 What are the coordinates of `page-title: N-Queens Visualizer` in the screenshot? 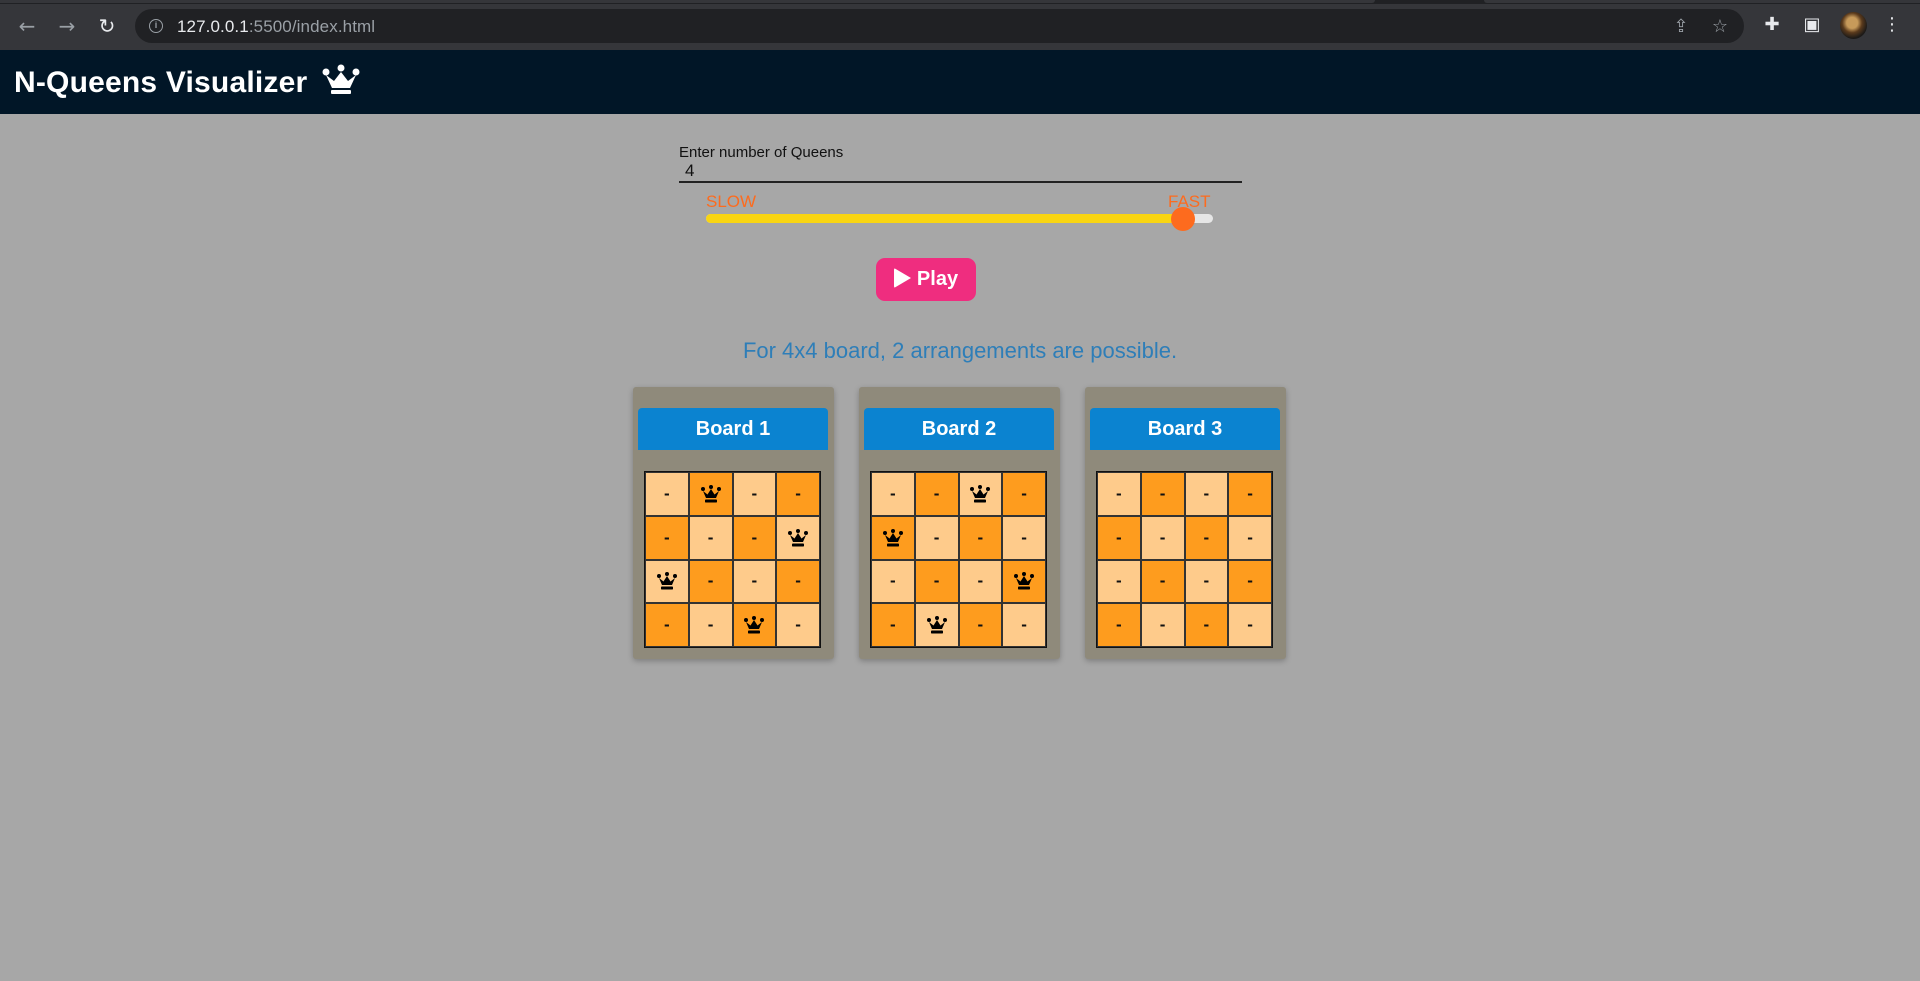 It's located at (187, 82).